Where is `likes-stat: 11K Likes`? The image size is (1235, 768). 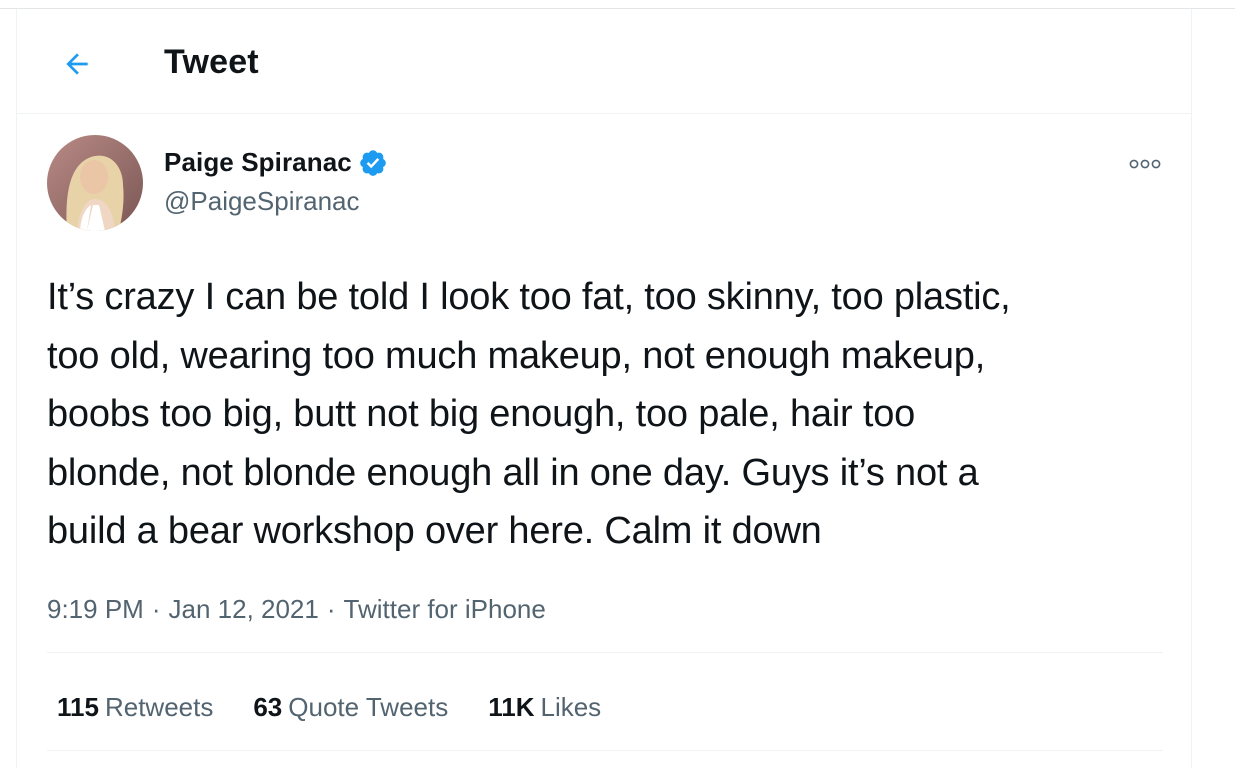 likes-stat: 11K Likes is located at coordinates (544, 707).